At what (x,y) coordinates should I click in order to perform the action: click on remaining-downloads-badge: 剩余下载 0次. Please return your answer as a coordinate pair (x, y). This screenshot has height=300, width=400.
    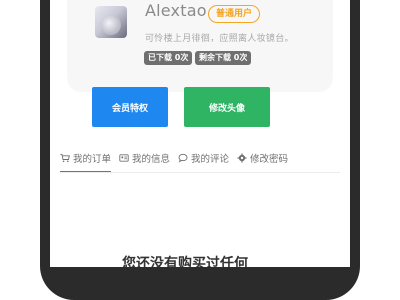
    Looking at the image, I should click on (223, 58).